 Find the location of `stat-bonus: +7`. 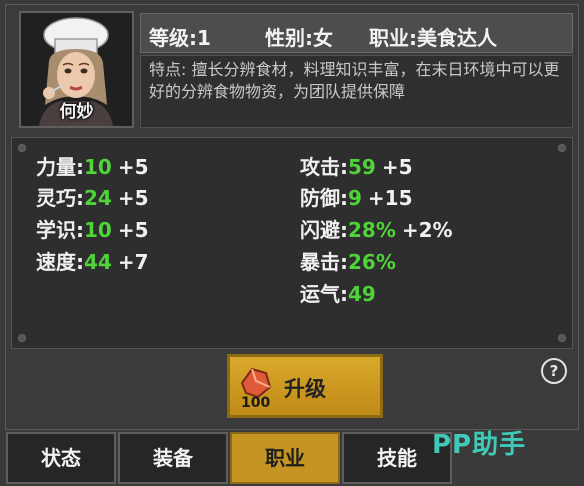

stat-bonus: +7 is located at coordinates (133, 262).